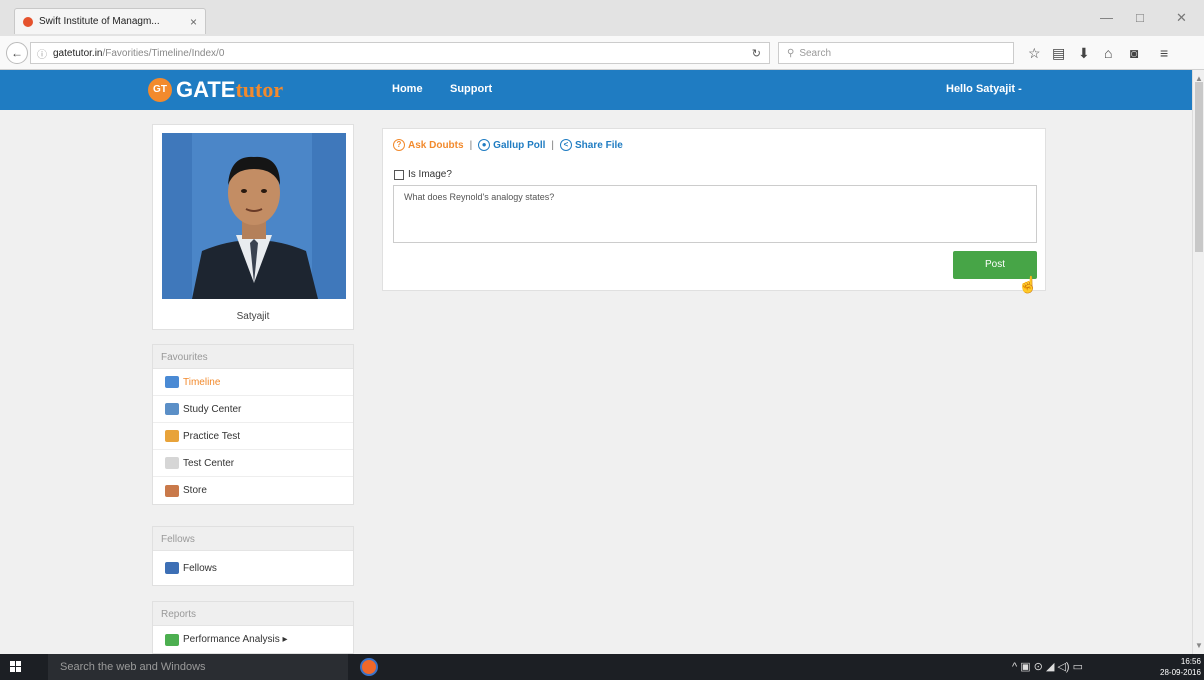 Image resolution: width=1204 pixels, height=680 pixels. What do you see at coordinates (198, 667) in the screenshot?
I see `taskbar-search-input: Search the web and Windows` at bounding box center [198, 667].